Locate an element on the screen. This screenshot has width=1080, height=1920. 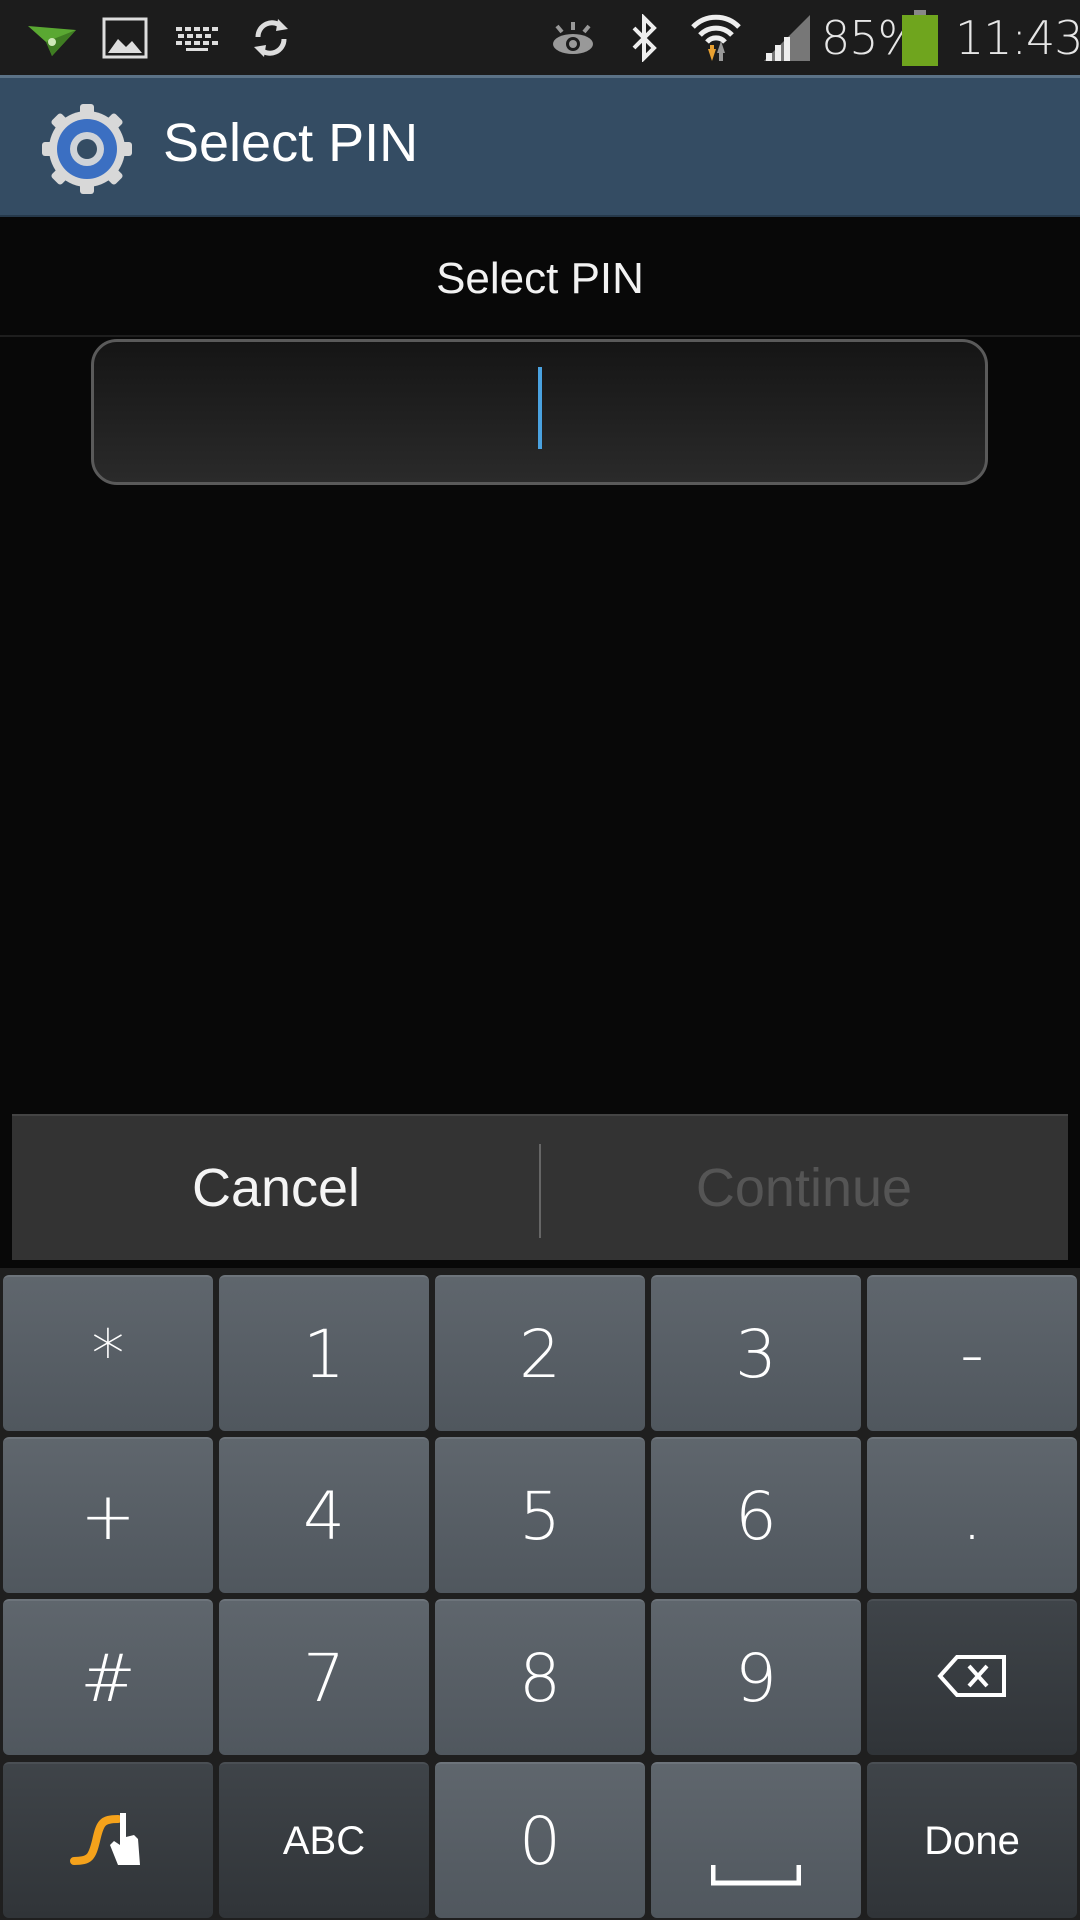
action-bar: Select PIN is located at coordinates (540, 146).